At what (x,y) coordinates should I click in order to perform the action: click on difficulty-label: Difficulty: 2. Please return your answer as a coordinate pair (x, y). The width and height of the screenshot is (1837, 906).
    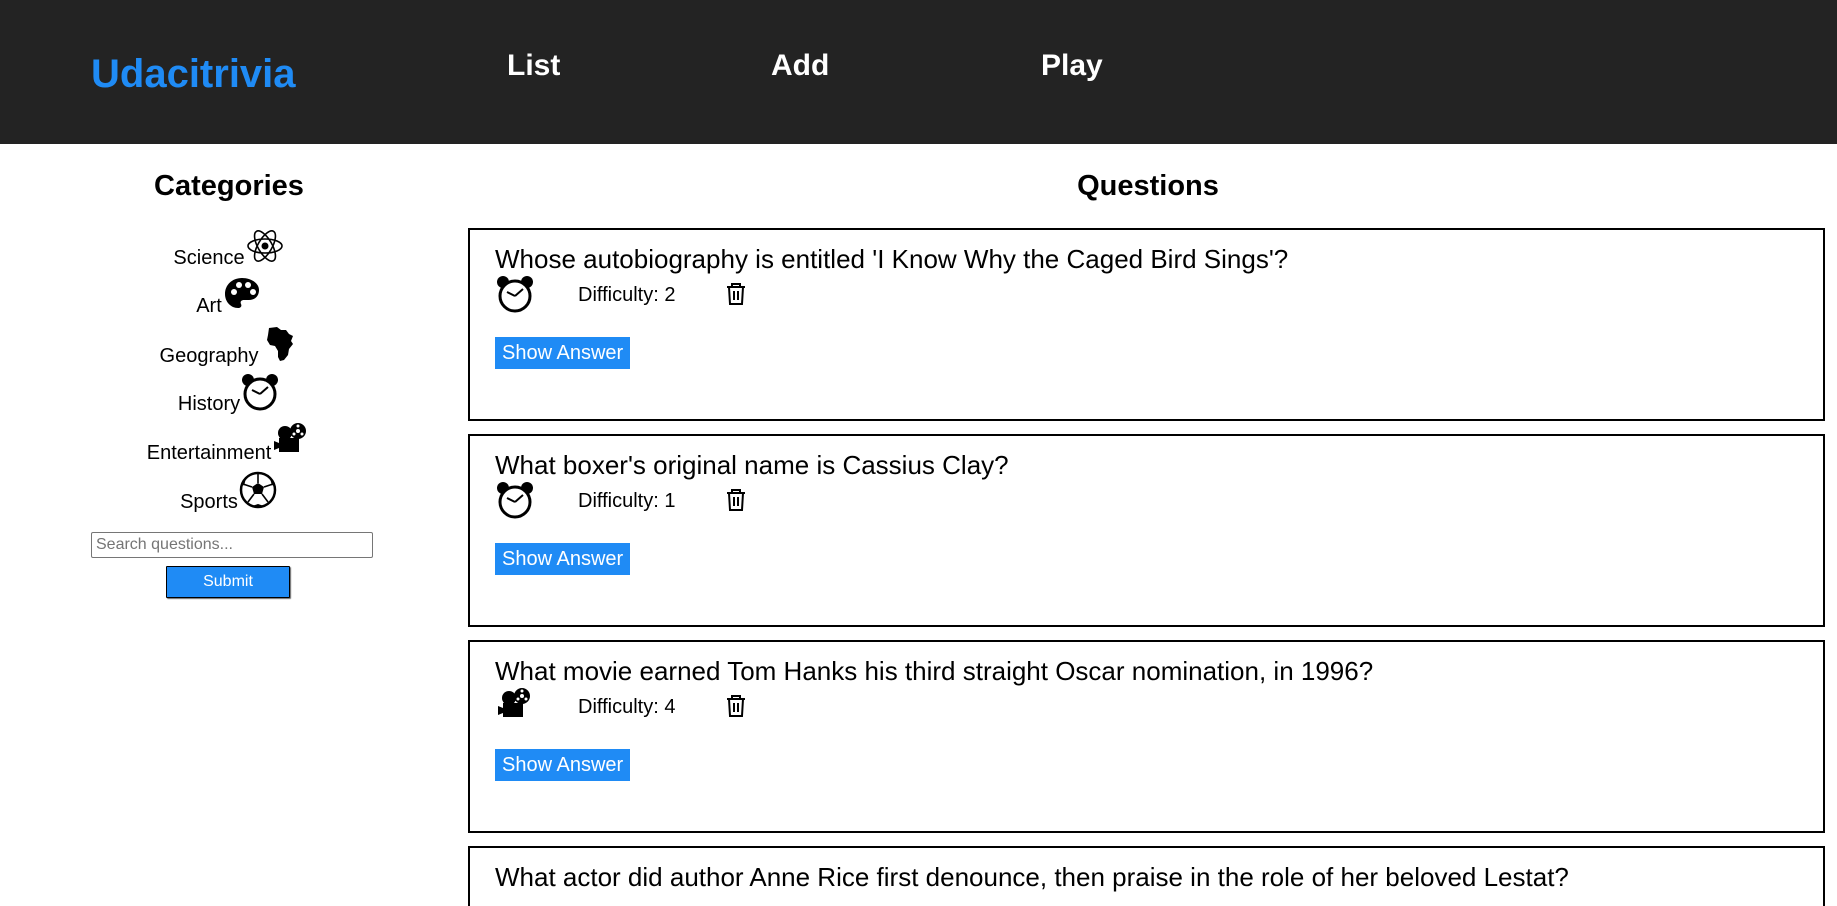
    Looking at the image, I should click on (627, 295).